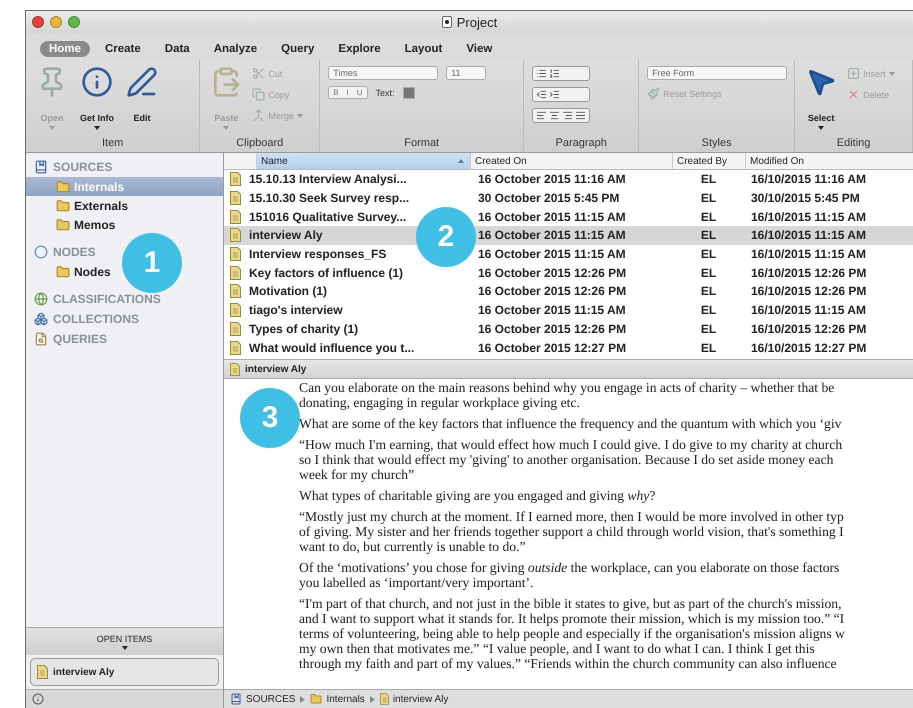  I want to click on ribbon-tab: Data, so click(177, 49).